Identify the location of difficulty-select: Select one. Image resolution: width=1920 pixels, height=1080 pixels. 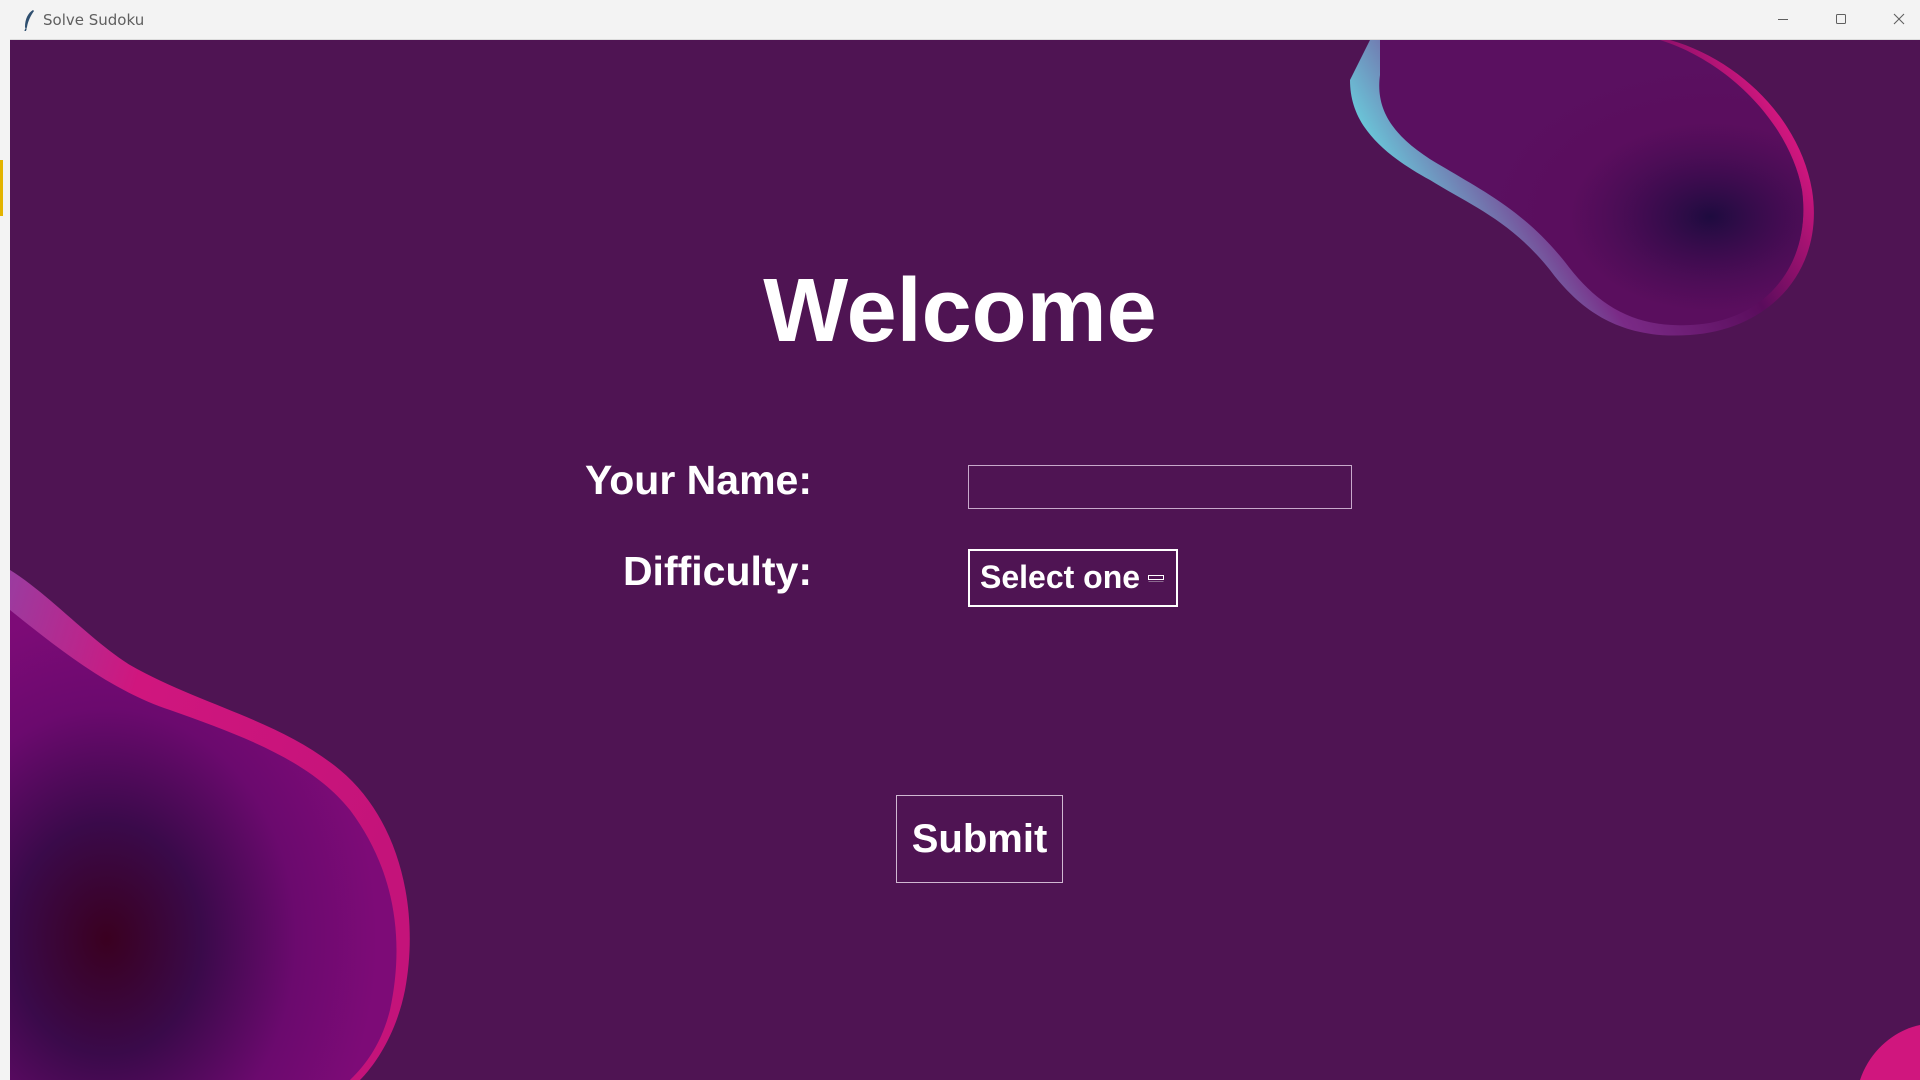
(1073, 578).